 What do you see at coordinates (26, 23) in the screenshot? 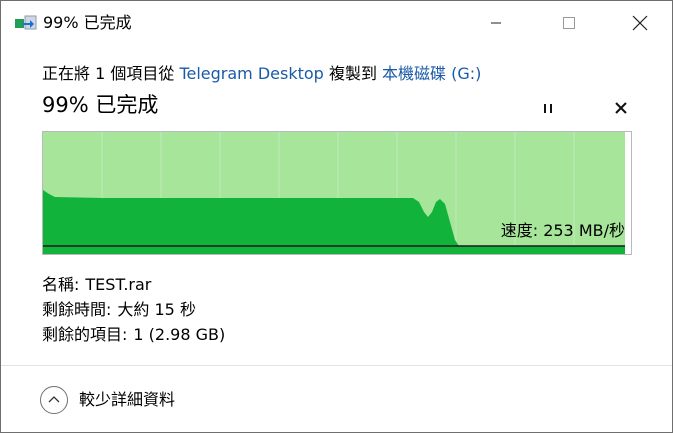
I see `file-copy-icon` at bounding box center [26, 23].